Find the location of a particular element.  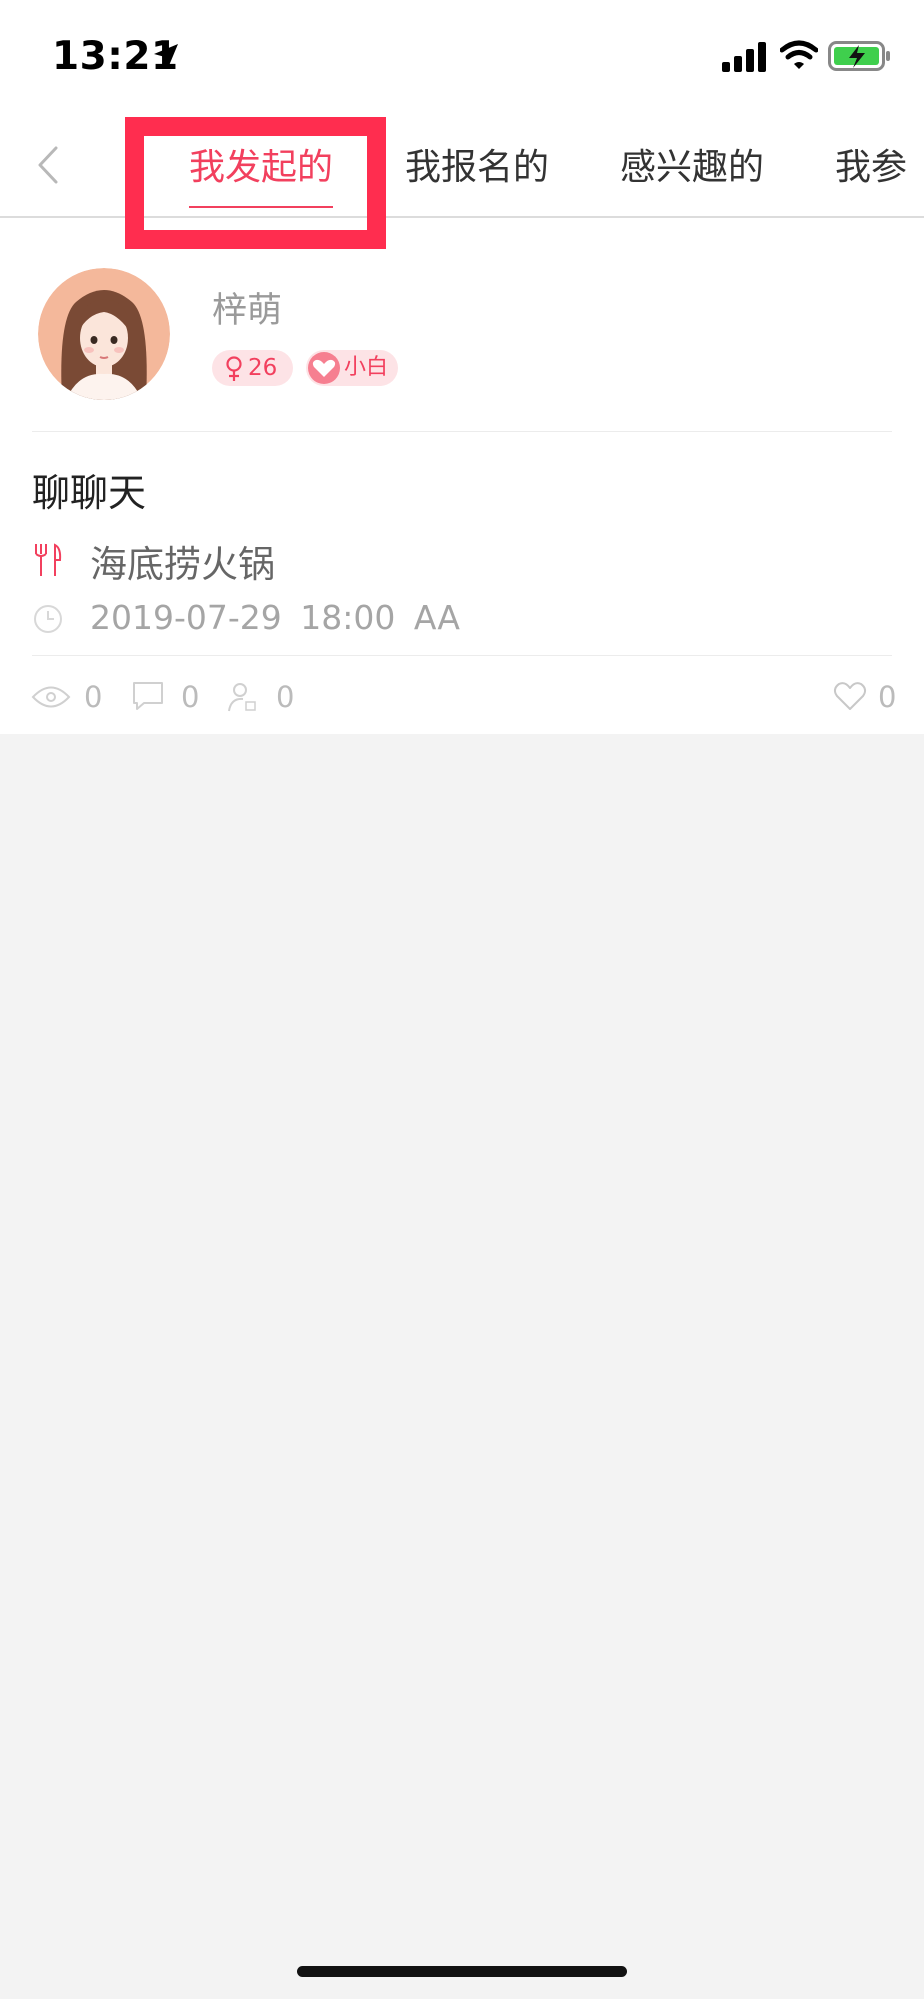

age-badge: 26 is located at coordinates (252, 368).